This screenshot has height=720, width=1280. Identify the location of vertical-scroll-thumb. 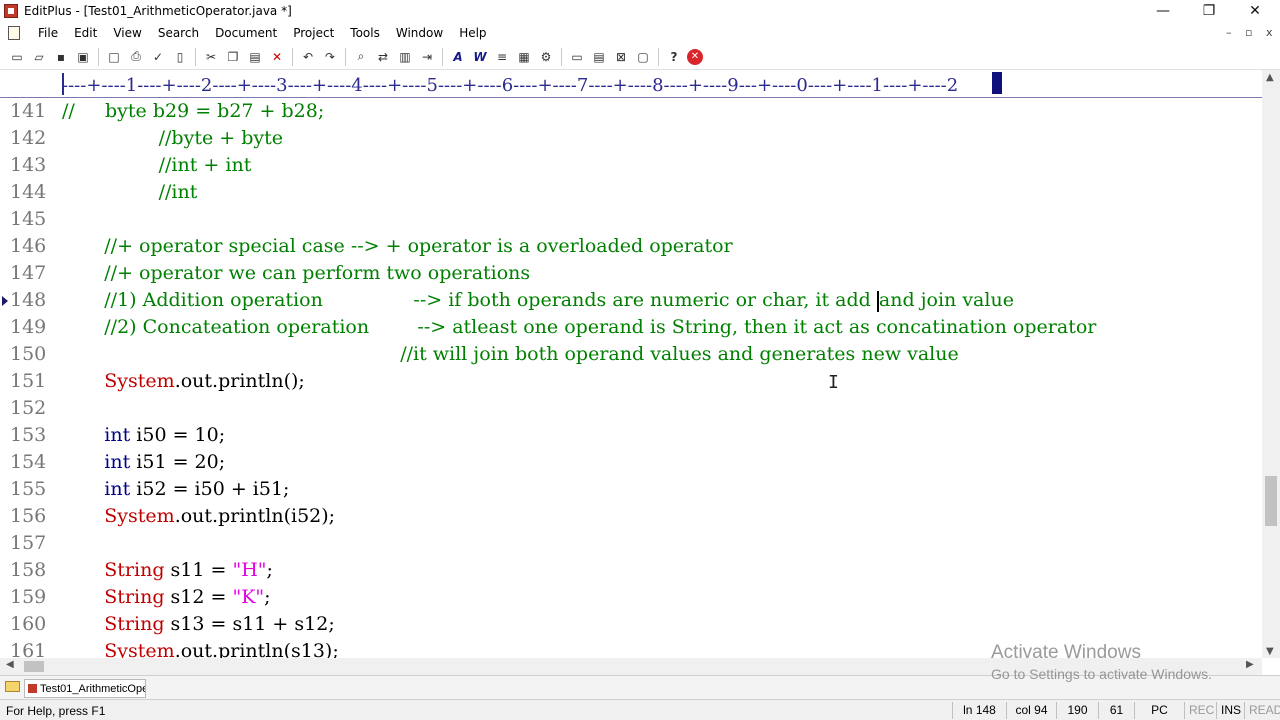
(1271, 501).